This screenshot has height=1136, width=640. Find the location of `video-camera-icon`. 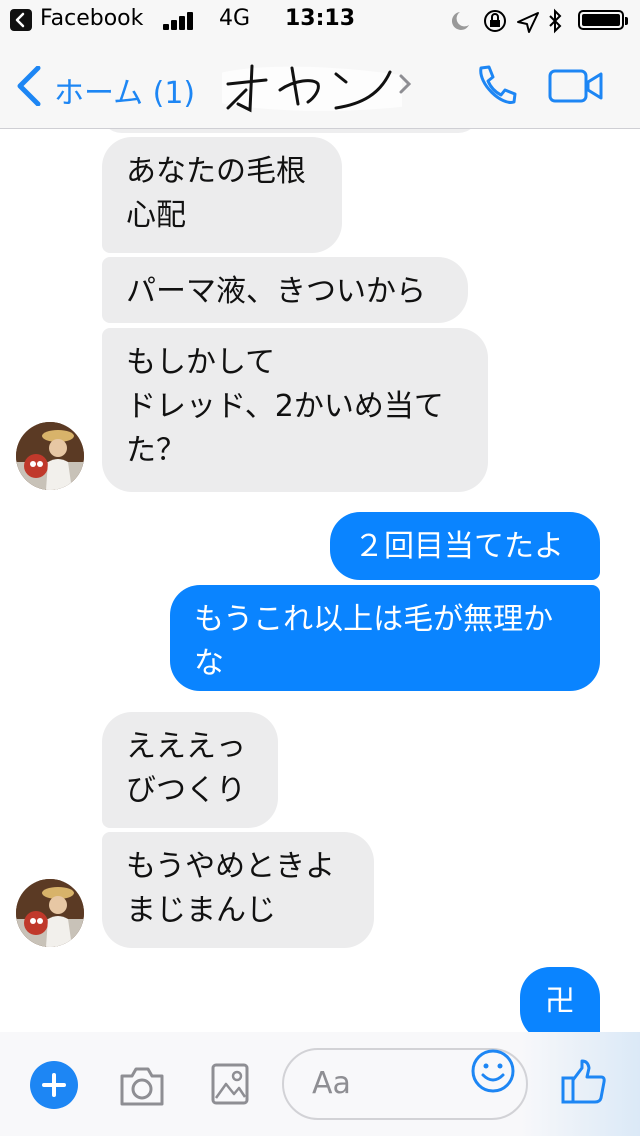

video-camera-icon is located at coordinates (575, 86).